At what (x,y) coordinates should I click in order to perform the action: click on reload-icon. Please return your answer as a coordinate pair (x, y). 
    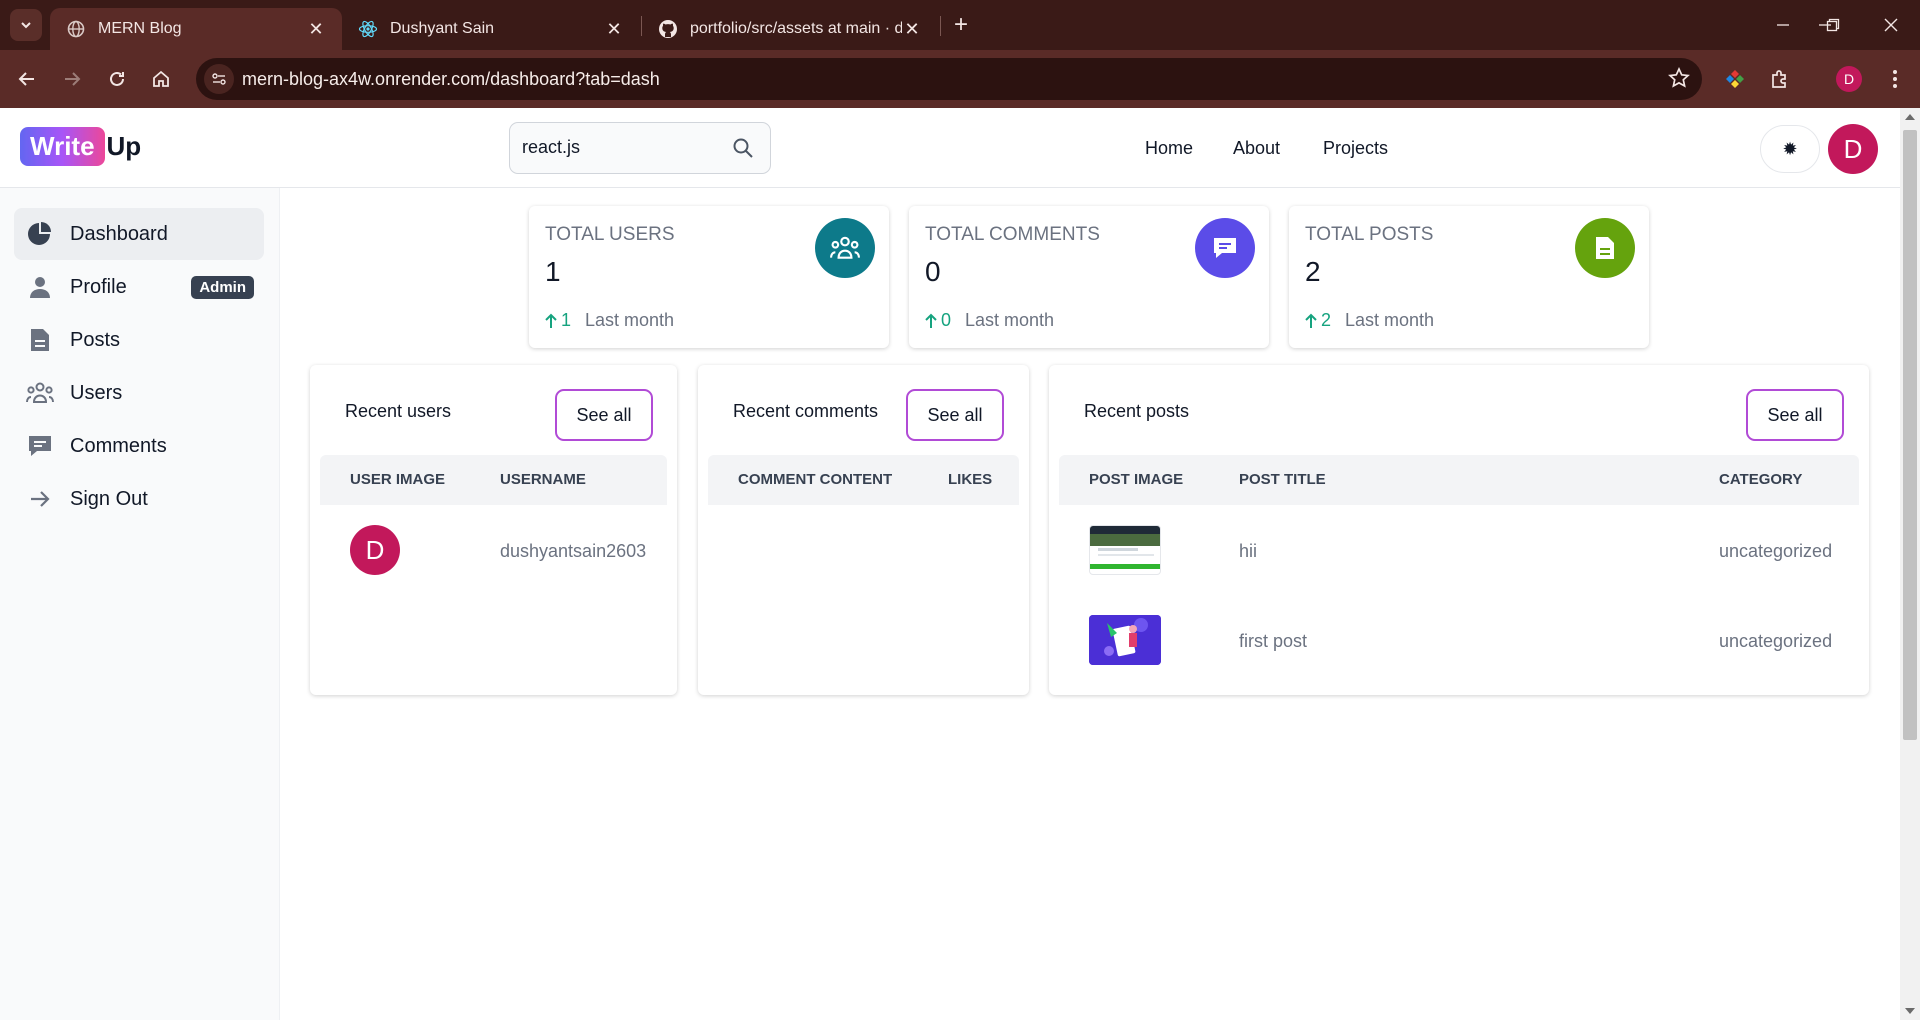
    Looking at the image, I should click on (117, 78).